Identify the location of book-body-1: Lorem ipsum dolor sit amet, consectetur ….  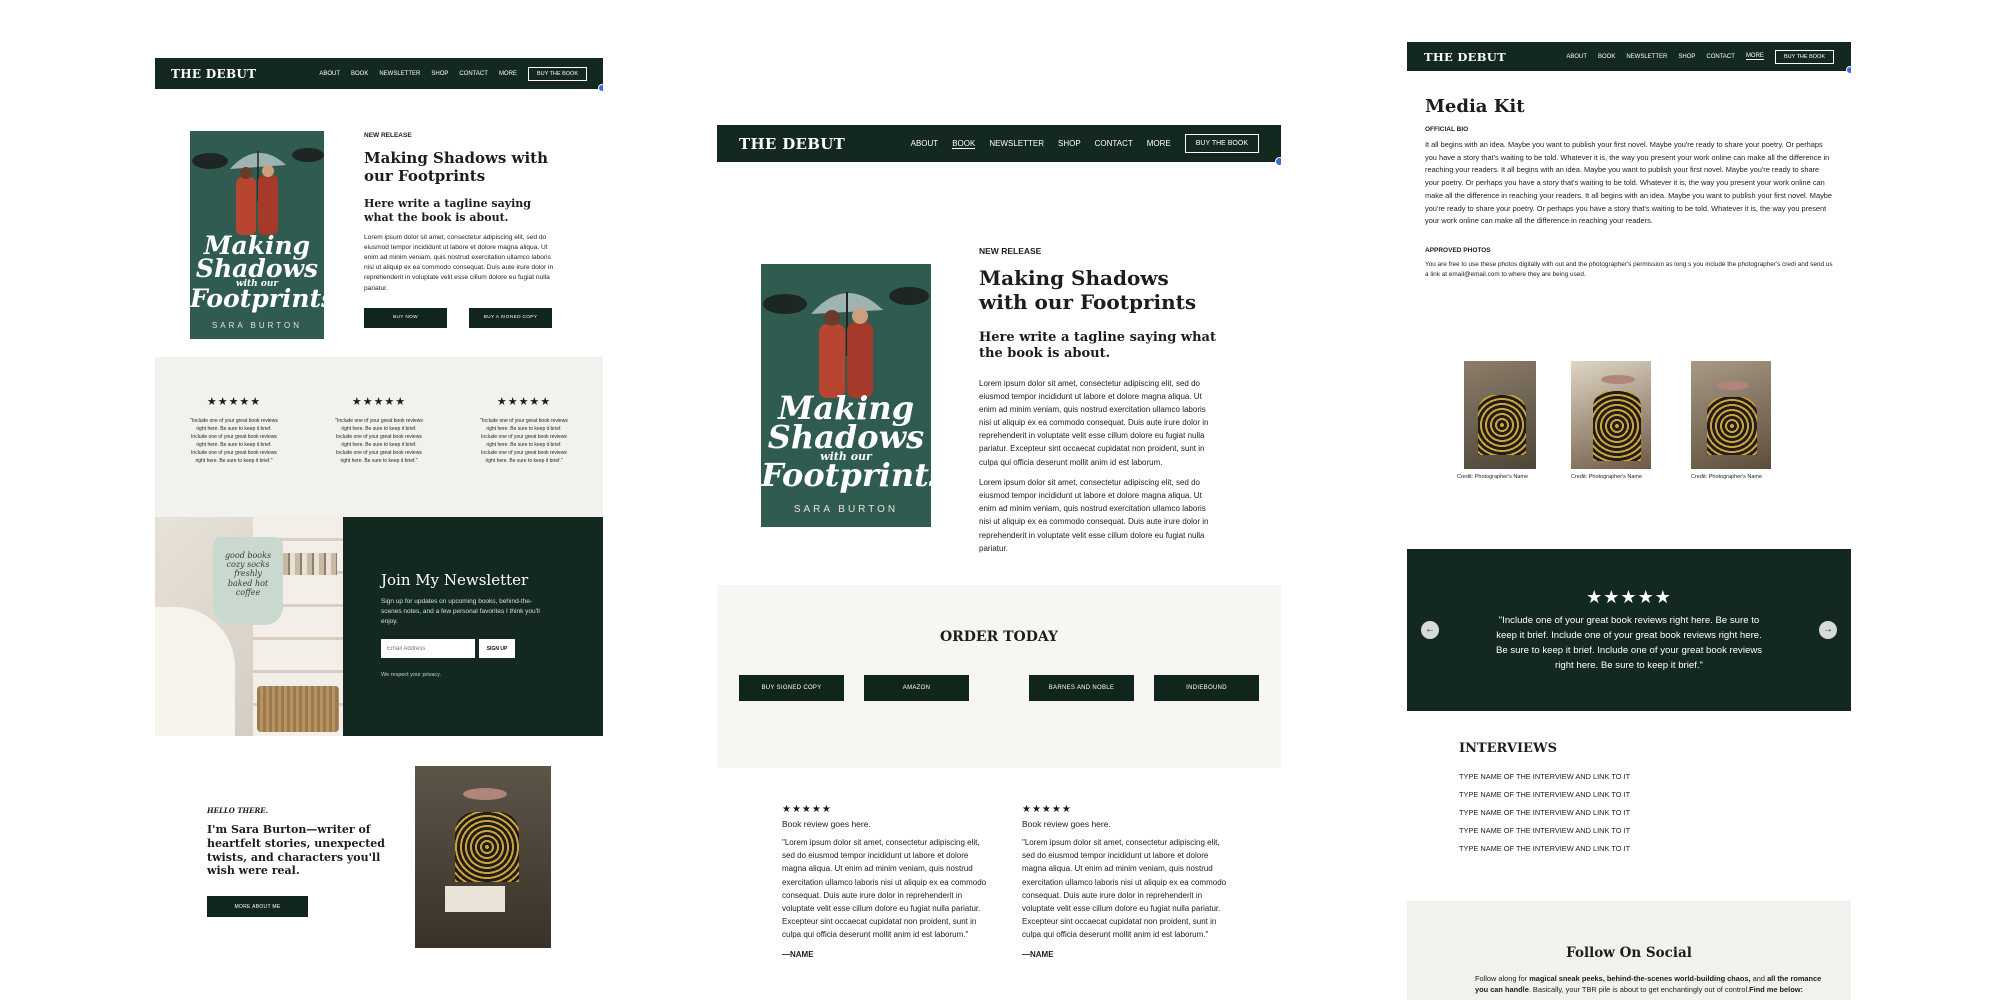
(1094, 422).